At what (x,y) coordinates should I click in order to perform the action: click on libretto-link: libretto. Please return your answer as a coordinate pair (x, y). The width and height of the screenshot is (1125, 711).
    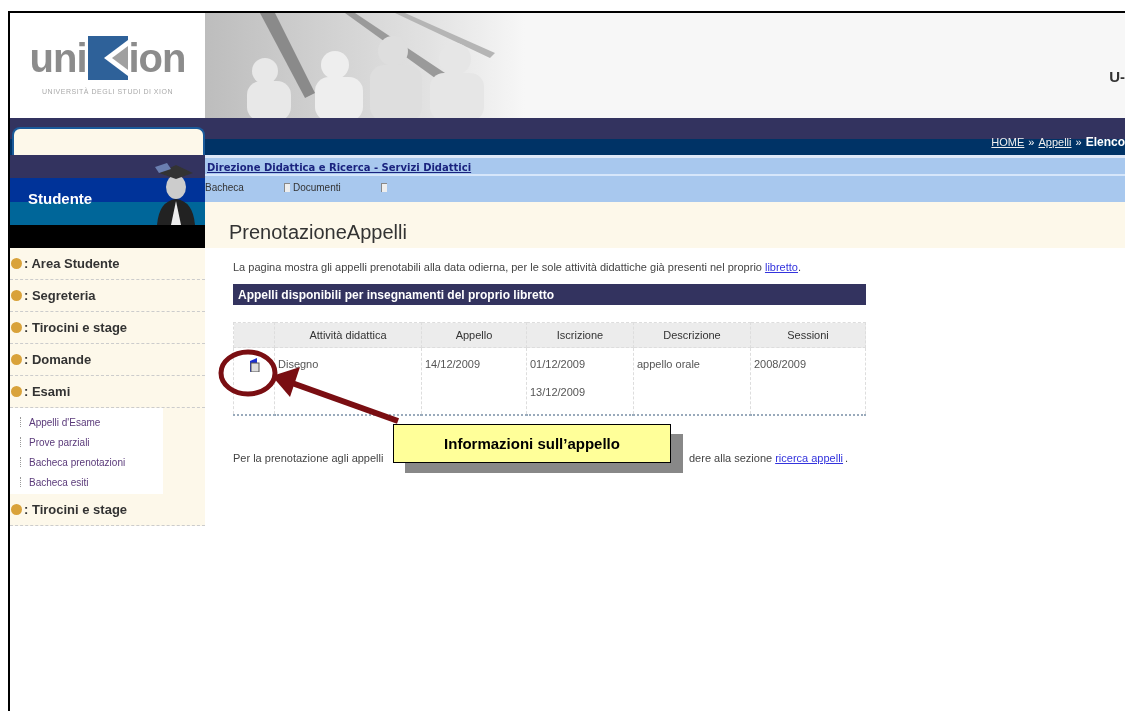
    Looking at the image, I should click on (781, 267).